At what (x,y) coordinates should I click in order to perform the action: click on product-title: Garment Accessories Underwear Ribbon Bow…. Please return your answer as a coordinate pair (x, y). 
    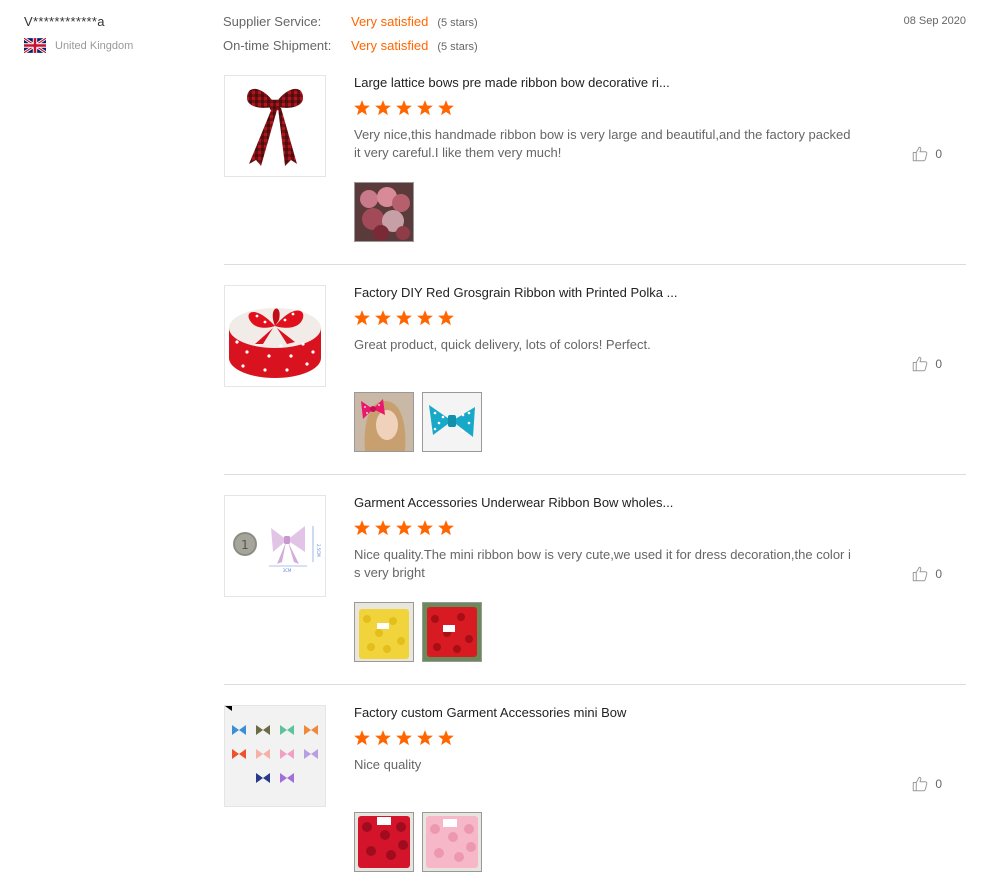
    Looking at the image, I should click on (513, 502).